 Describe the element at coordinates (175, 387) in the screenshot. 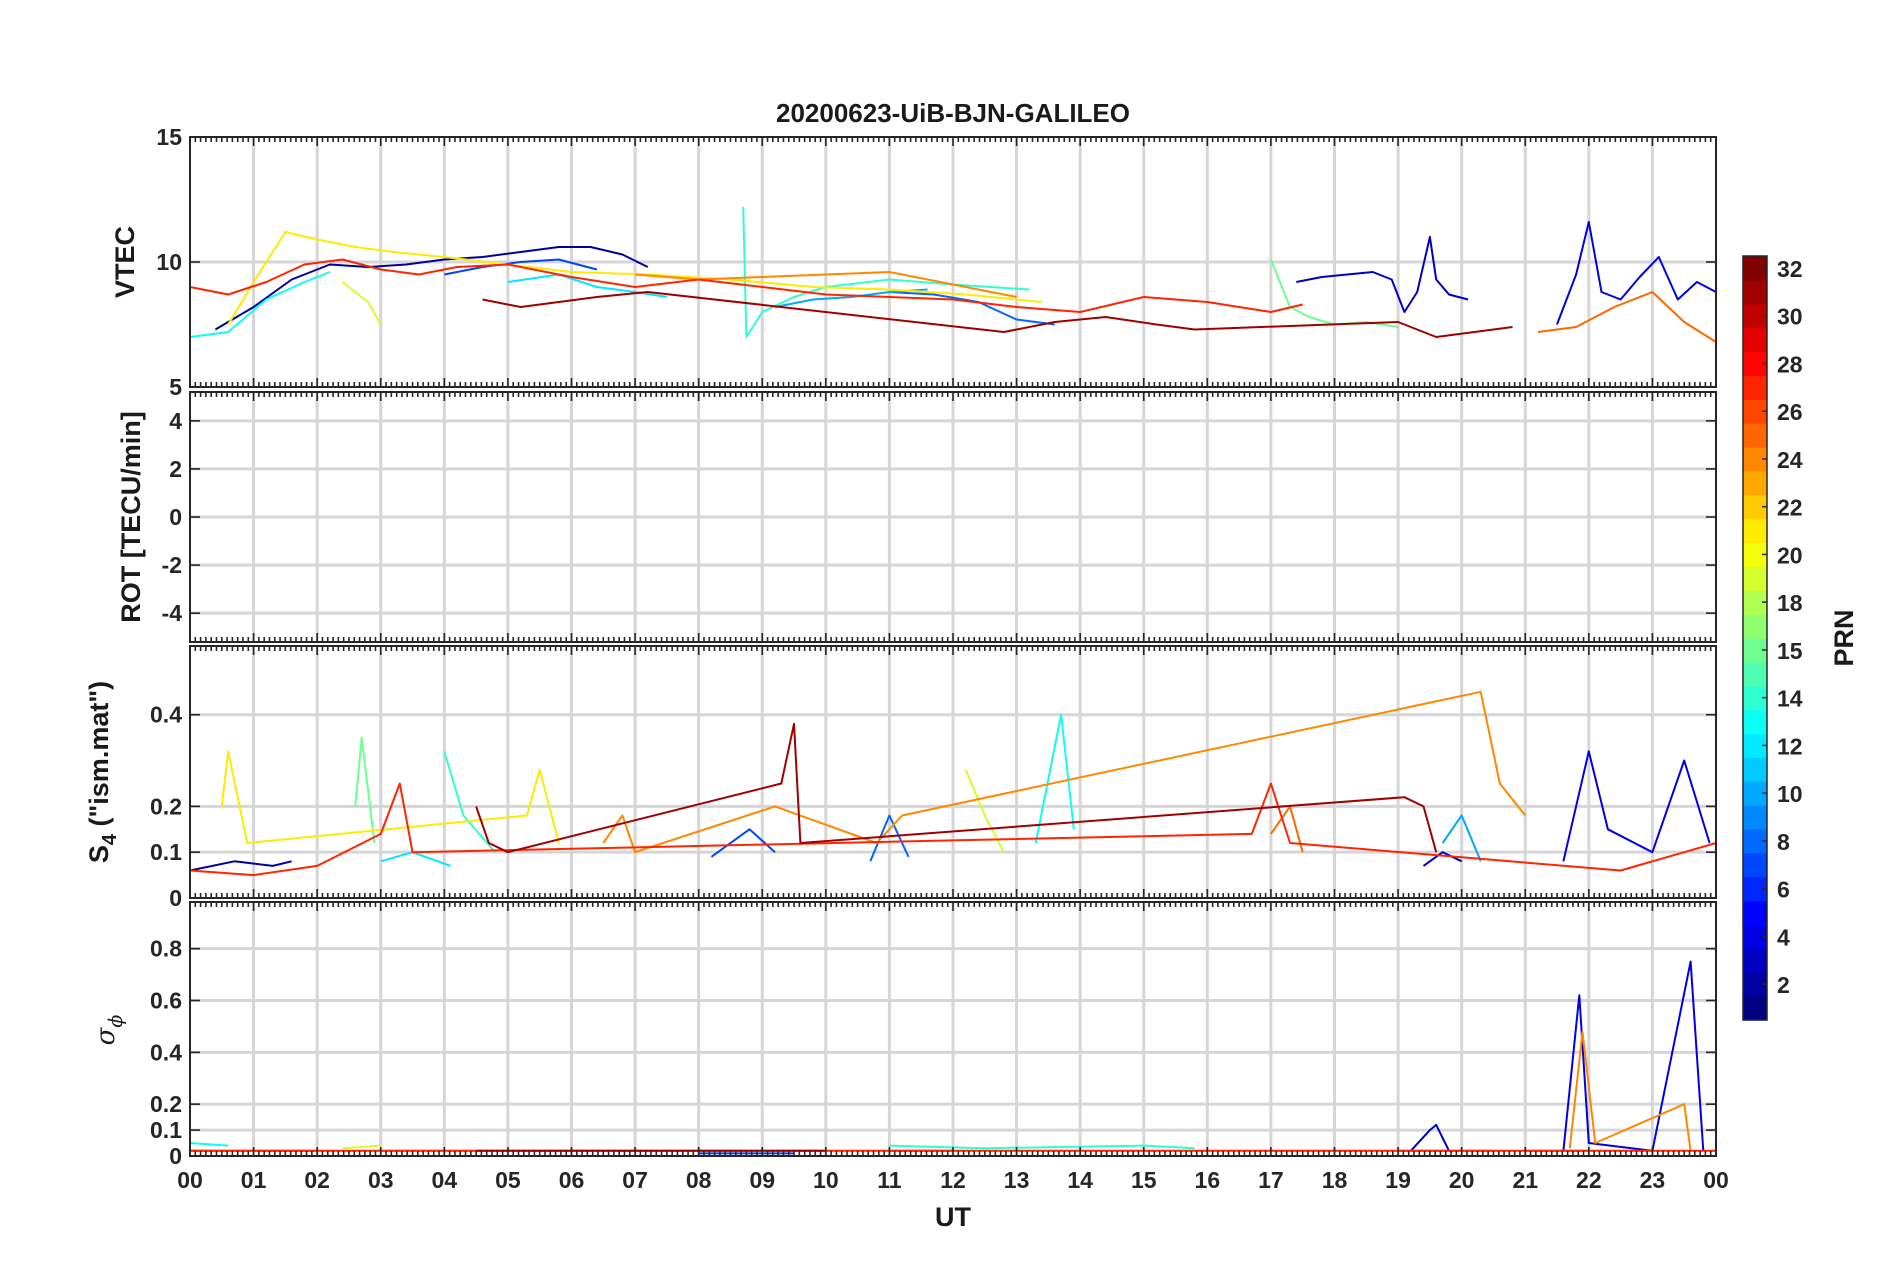

I see `vtec-ytick-label: 5` at that location.